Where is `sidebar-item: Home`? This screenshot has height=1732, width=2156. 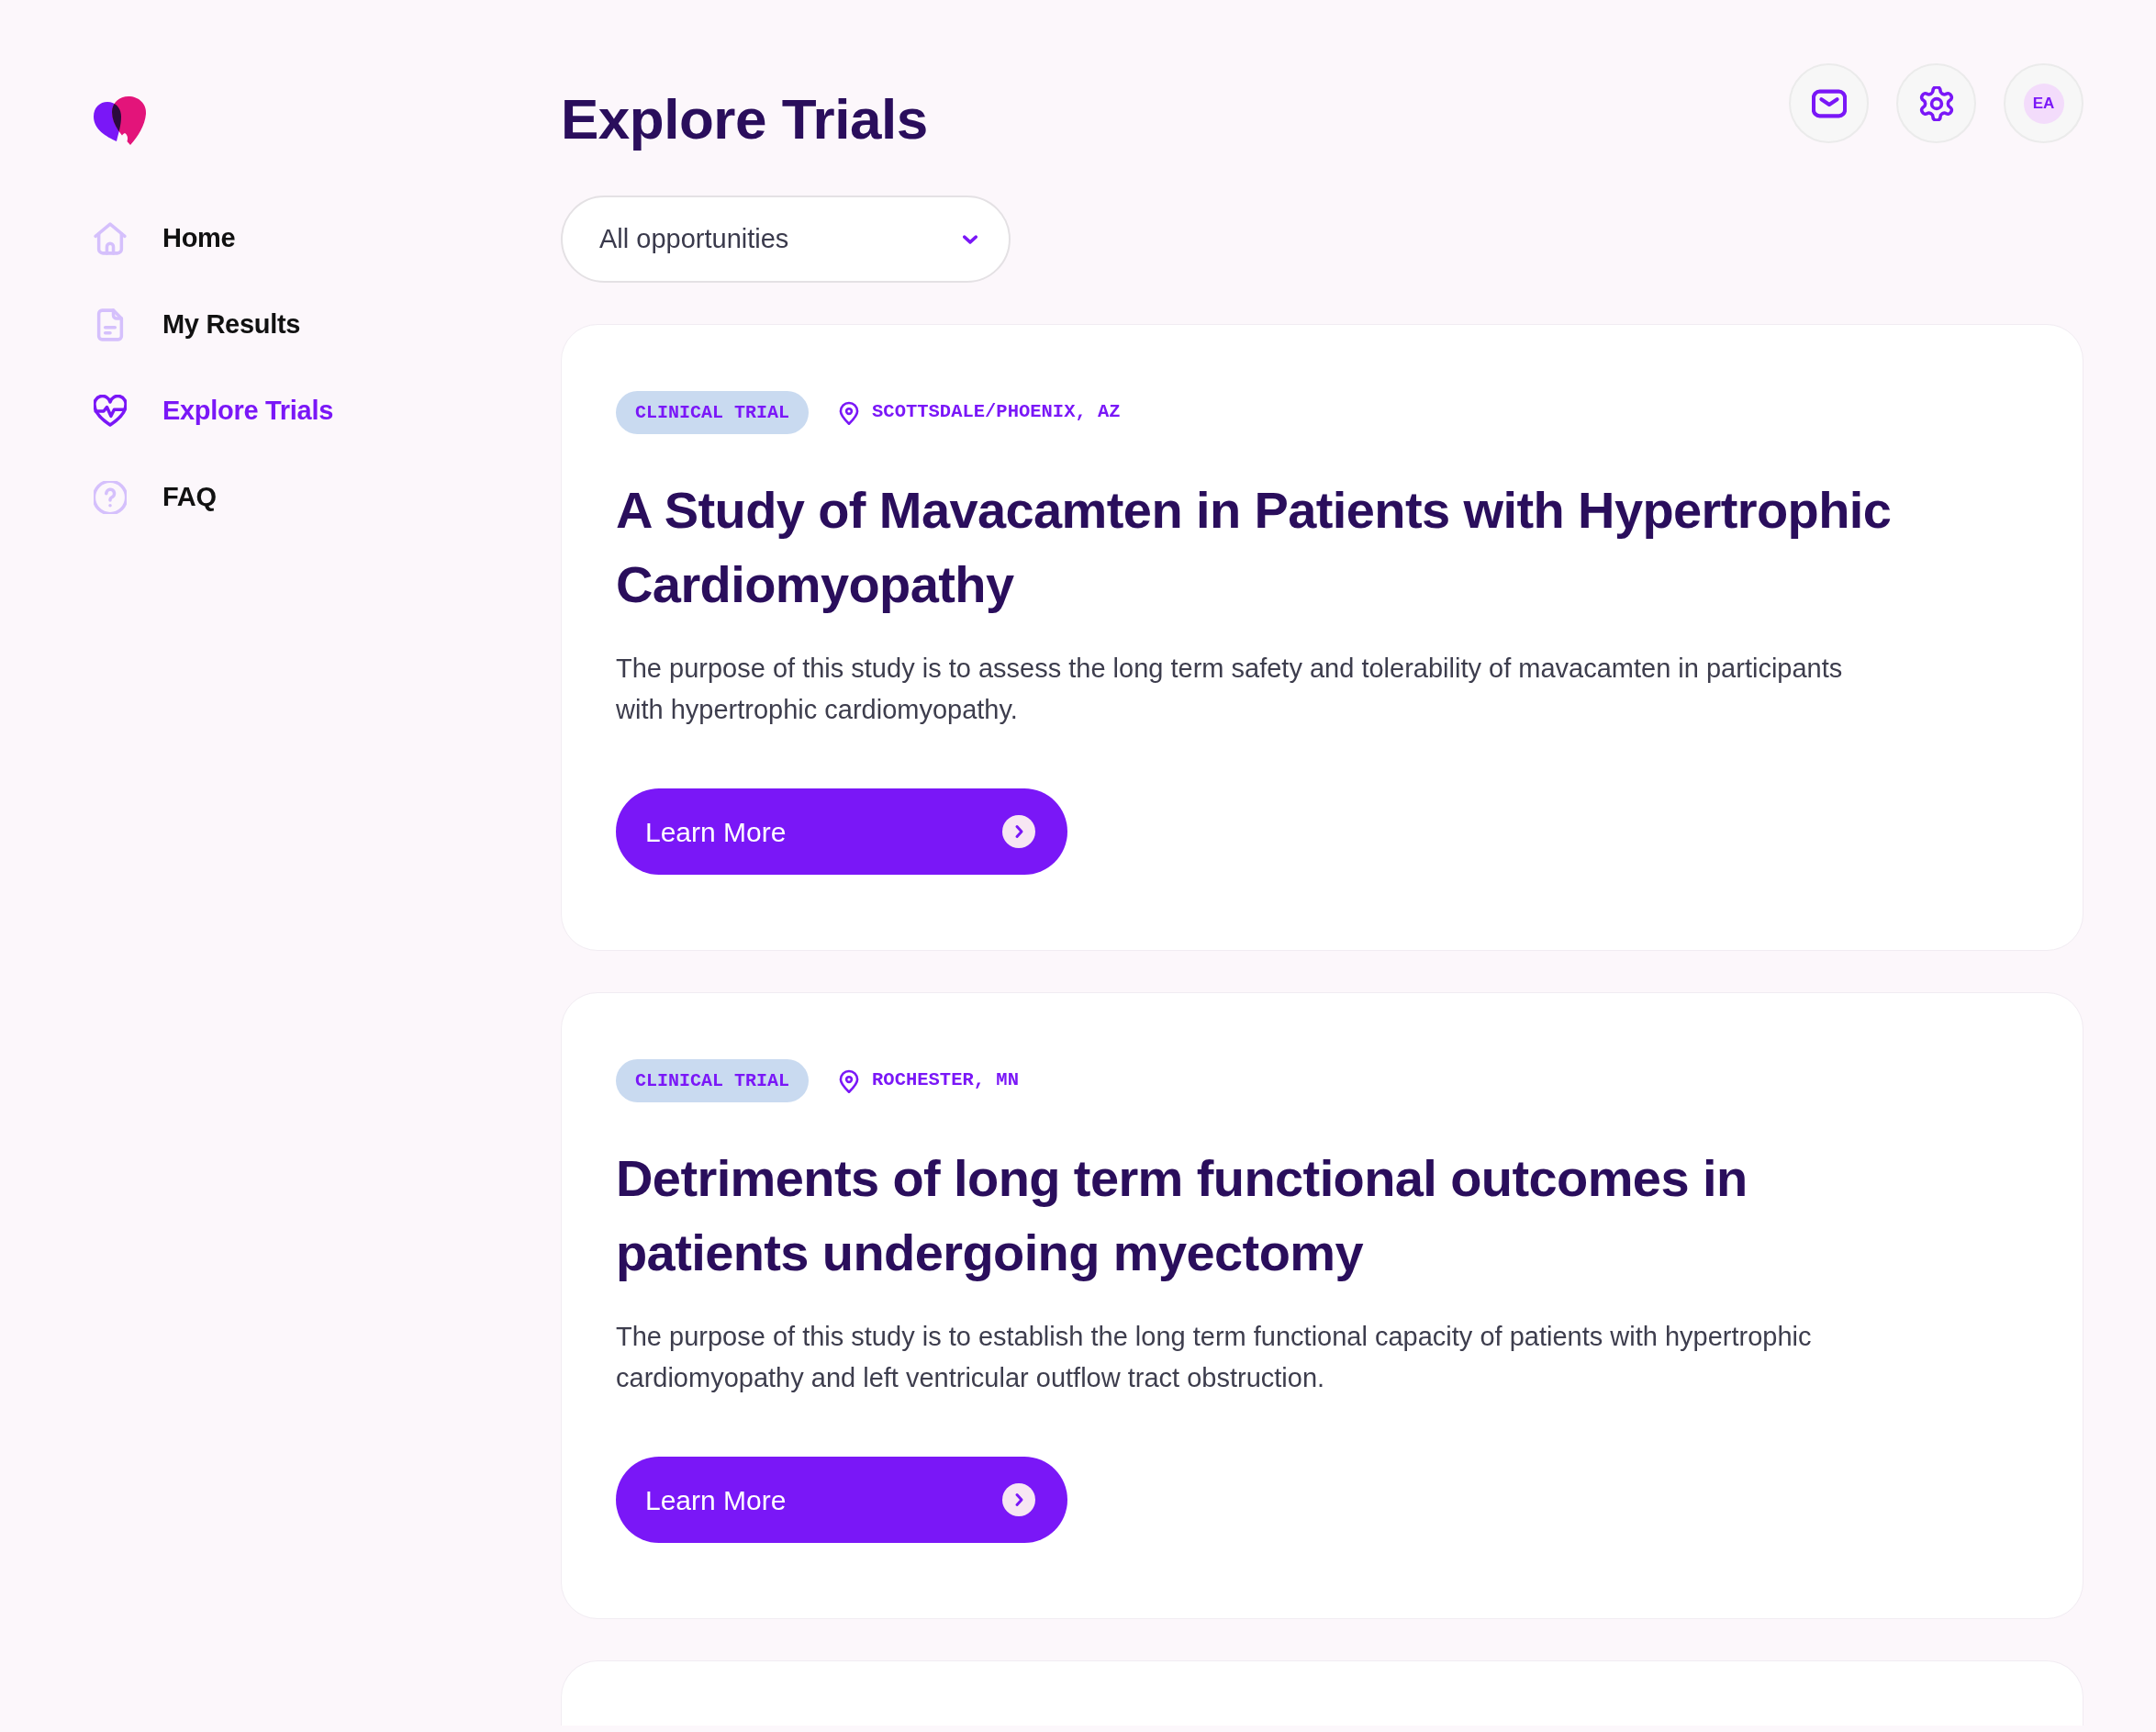 sidebar-item: Home is located at coordinates (165, 238).